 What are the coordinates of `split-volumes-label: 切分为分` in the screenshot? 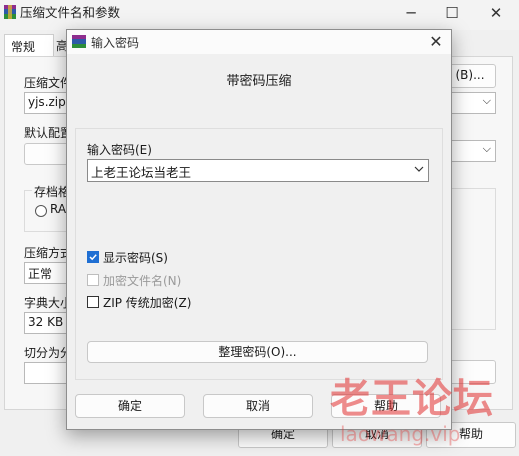 It's located at (48, 353).